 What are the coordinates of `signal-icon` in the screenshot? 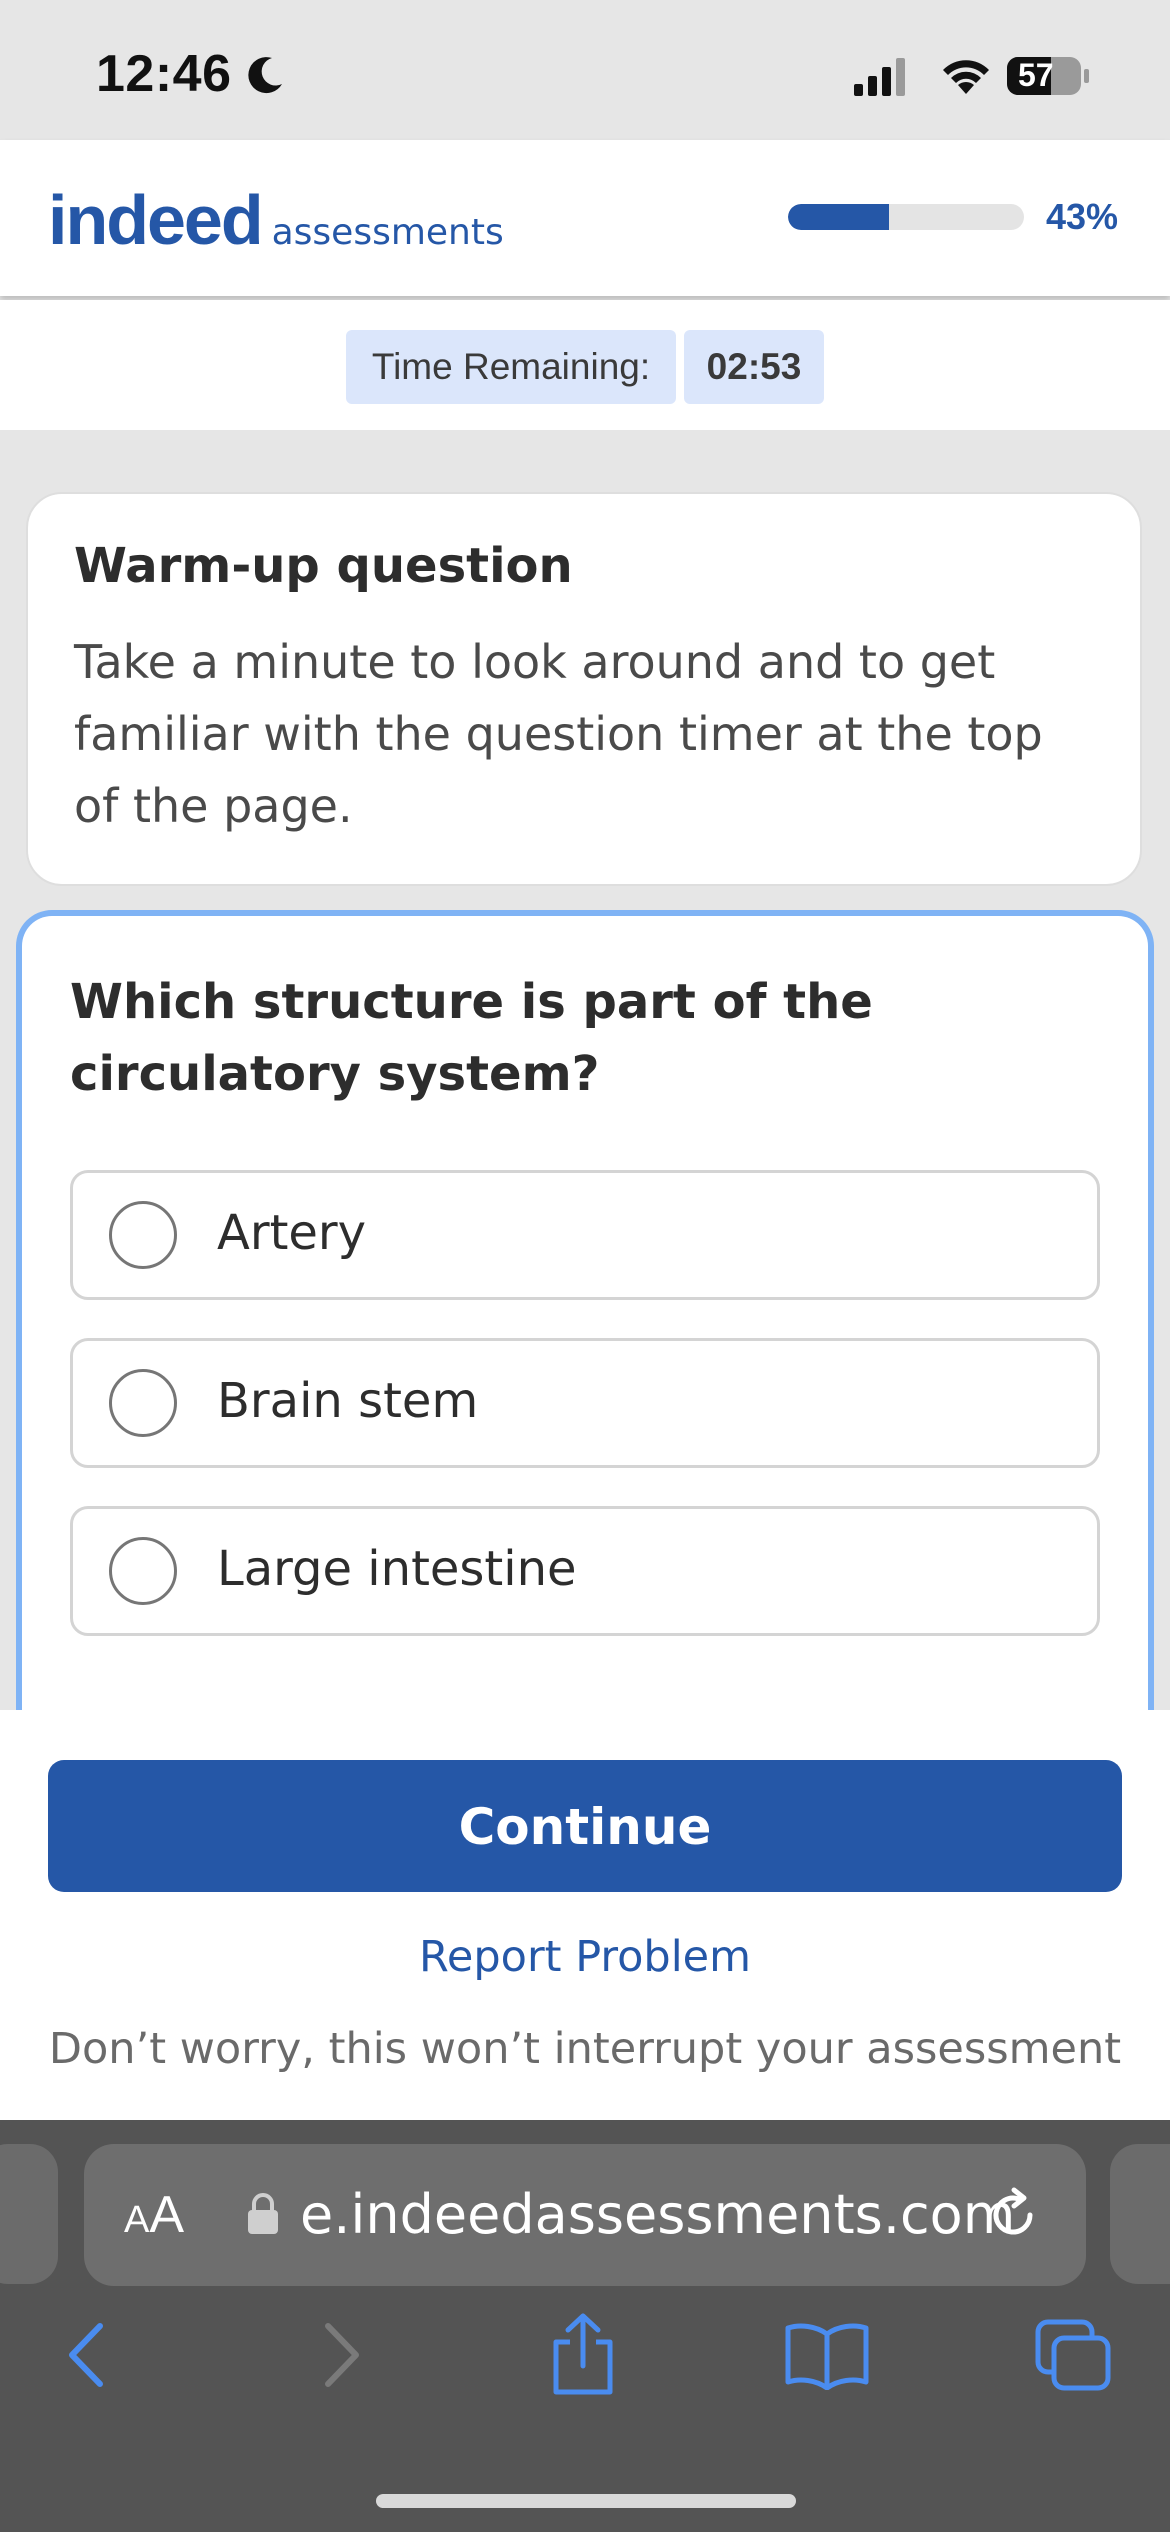 It's located at (879, 77).